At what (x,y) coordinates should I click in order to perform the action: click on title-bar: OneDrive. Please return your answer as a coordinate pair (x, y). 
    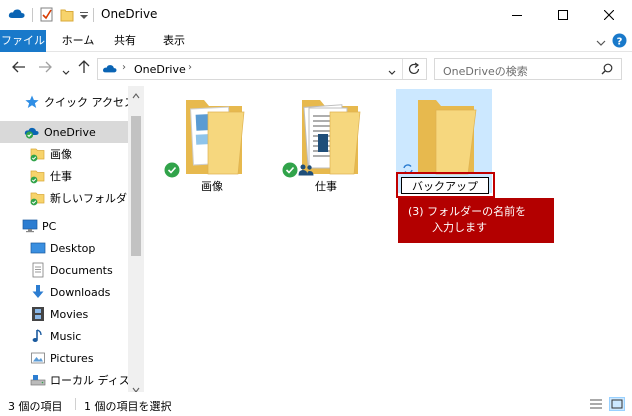
    Looking at the image, I should click on (316, 15).